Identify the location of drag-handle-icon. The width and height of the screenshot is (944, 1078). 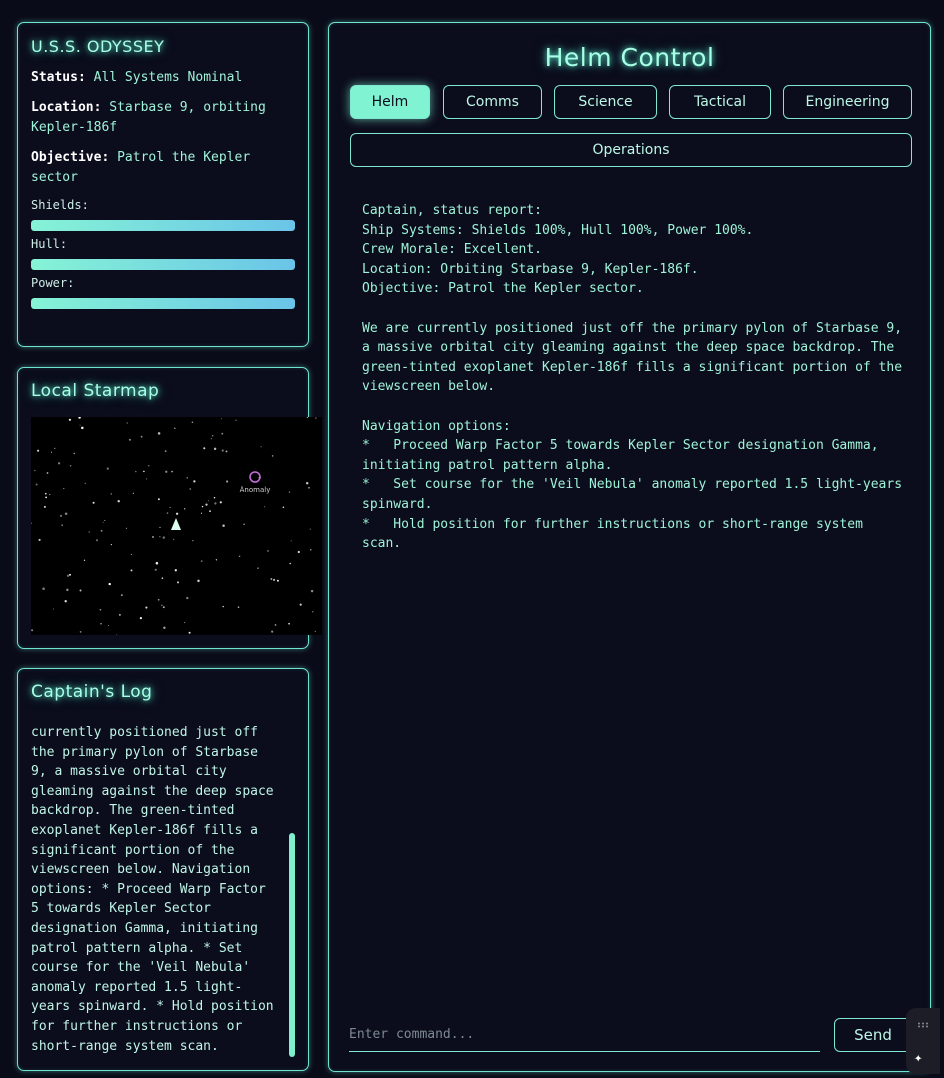
(923, 1025).